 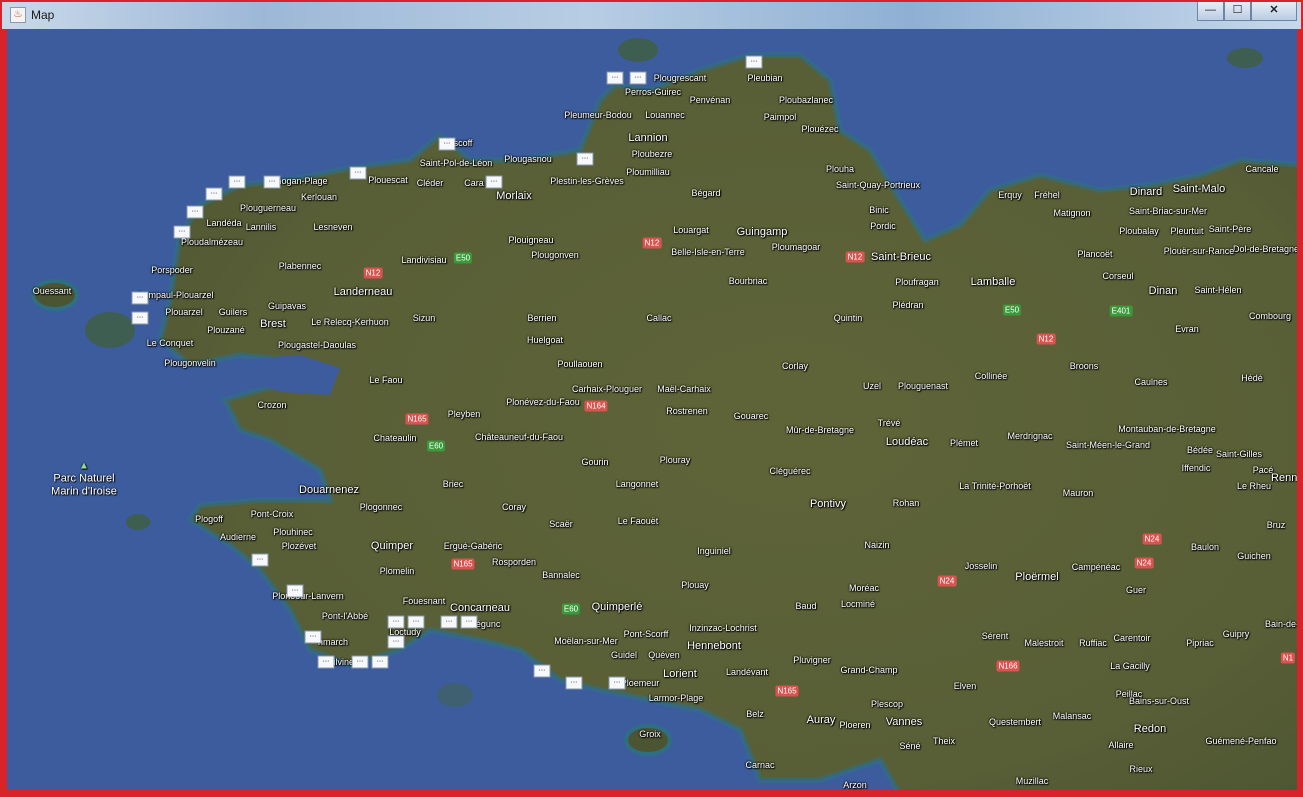 What do you see at coordinates (806, 100) in the screenshot?
I see `place-label: Ploubazlanec` at bounding box center [806, 100].